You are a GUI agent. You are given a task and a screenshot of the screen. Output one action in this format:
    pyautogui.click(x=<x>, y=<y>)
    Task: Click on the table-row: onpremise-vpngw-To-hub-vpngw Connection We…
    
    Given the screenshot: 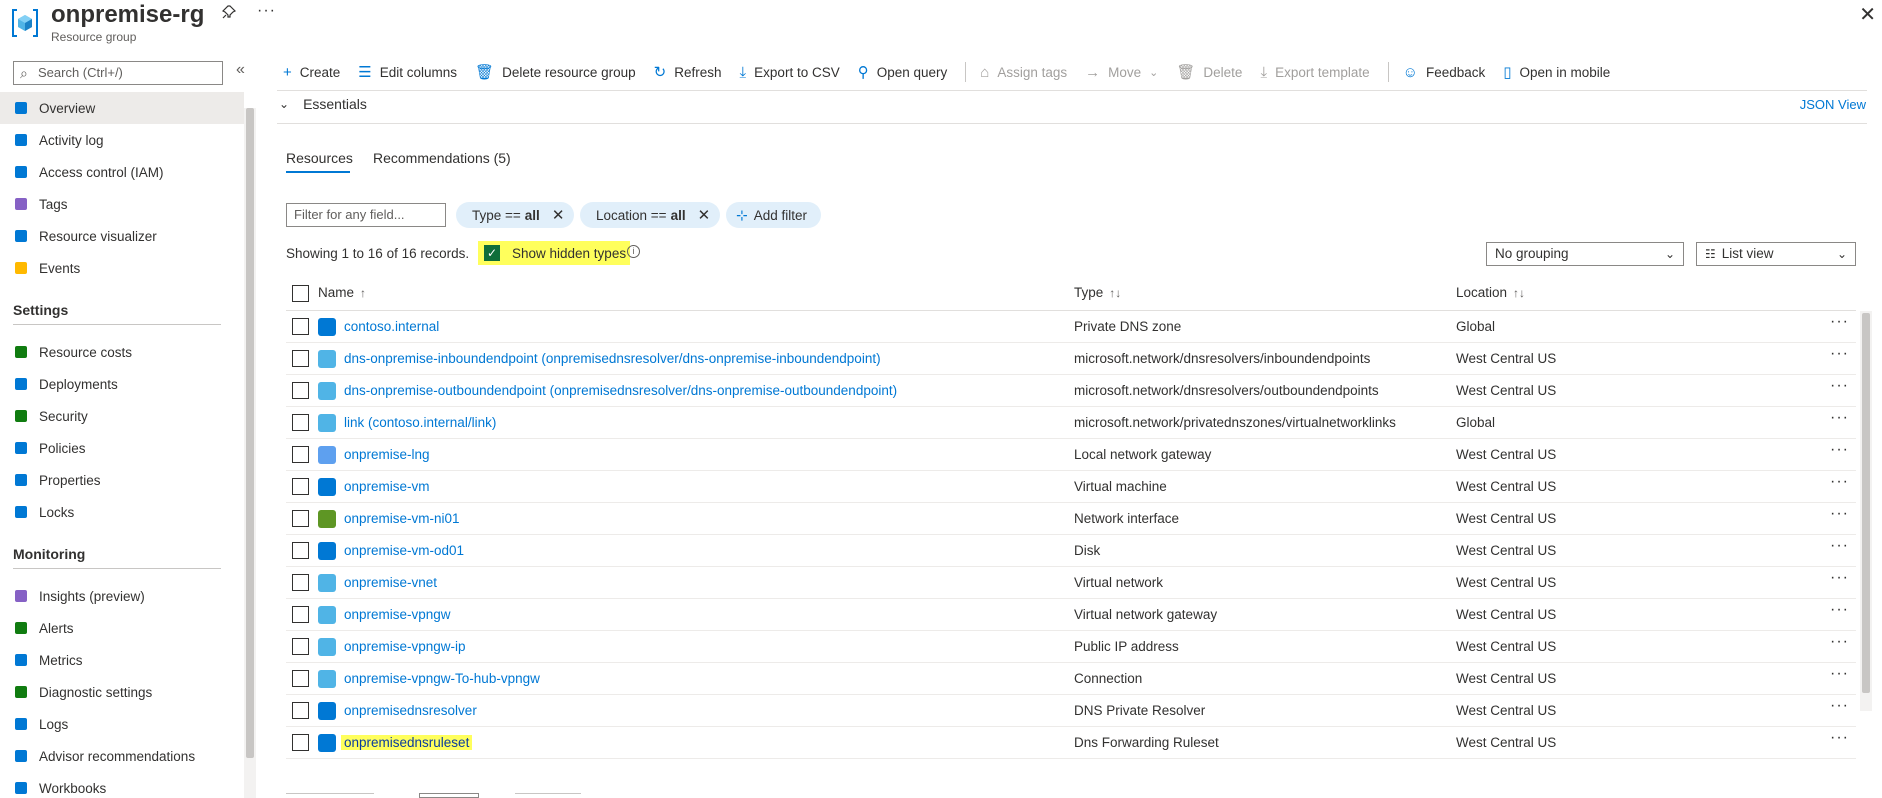 What is the action you would take?
    pyautogui.click(x=1071, y=679)
    